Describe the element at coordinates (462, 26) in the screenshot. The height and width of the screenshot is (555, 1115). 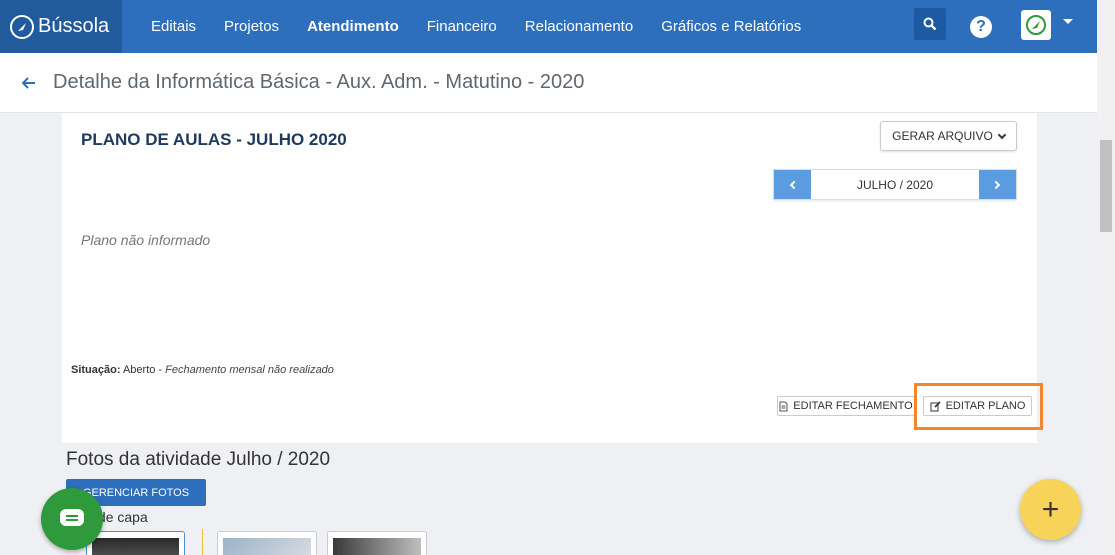
I see `nav-item-financeiro: Financeiro` at that location.